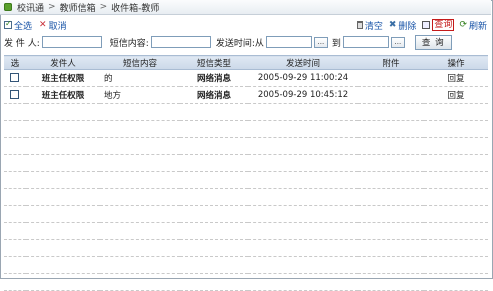 This screenshot has height=291, width=493. I want to click on close-icon: ✕, so click(43, 24).